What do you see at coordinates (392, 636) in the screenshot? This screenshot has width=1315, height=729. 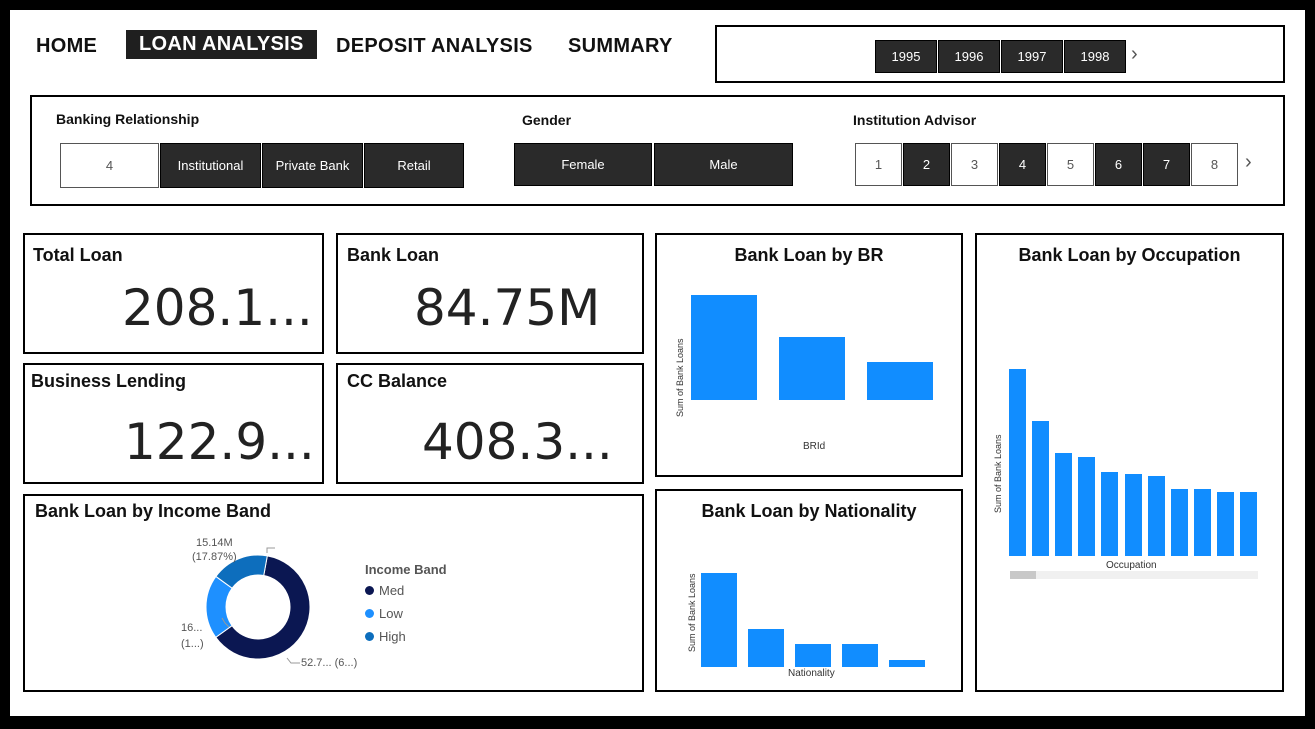 I see `legend-label: High` at bounding box center [392, 636].